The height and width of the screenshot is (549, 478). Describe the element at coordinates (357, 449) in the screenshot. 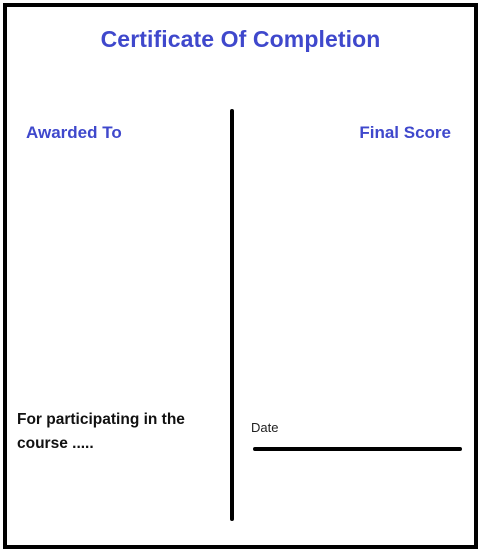

I see `date-signature-line` at that location.